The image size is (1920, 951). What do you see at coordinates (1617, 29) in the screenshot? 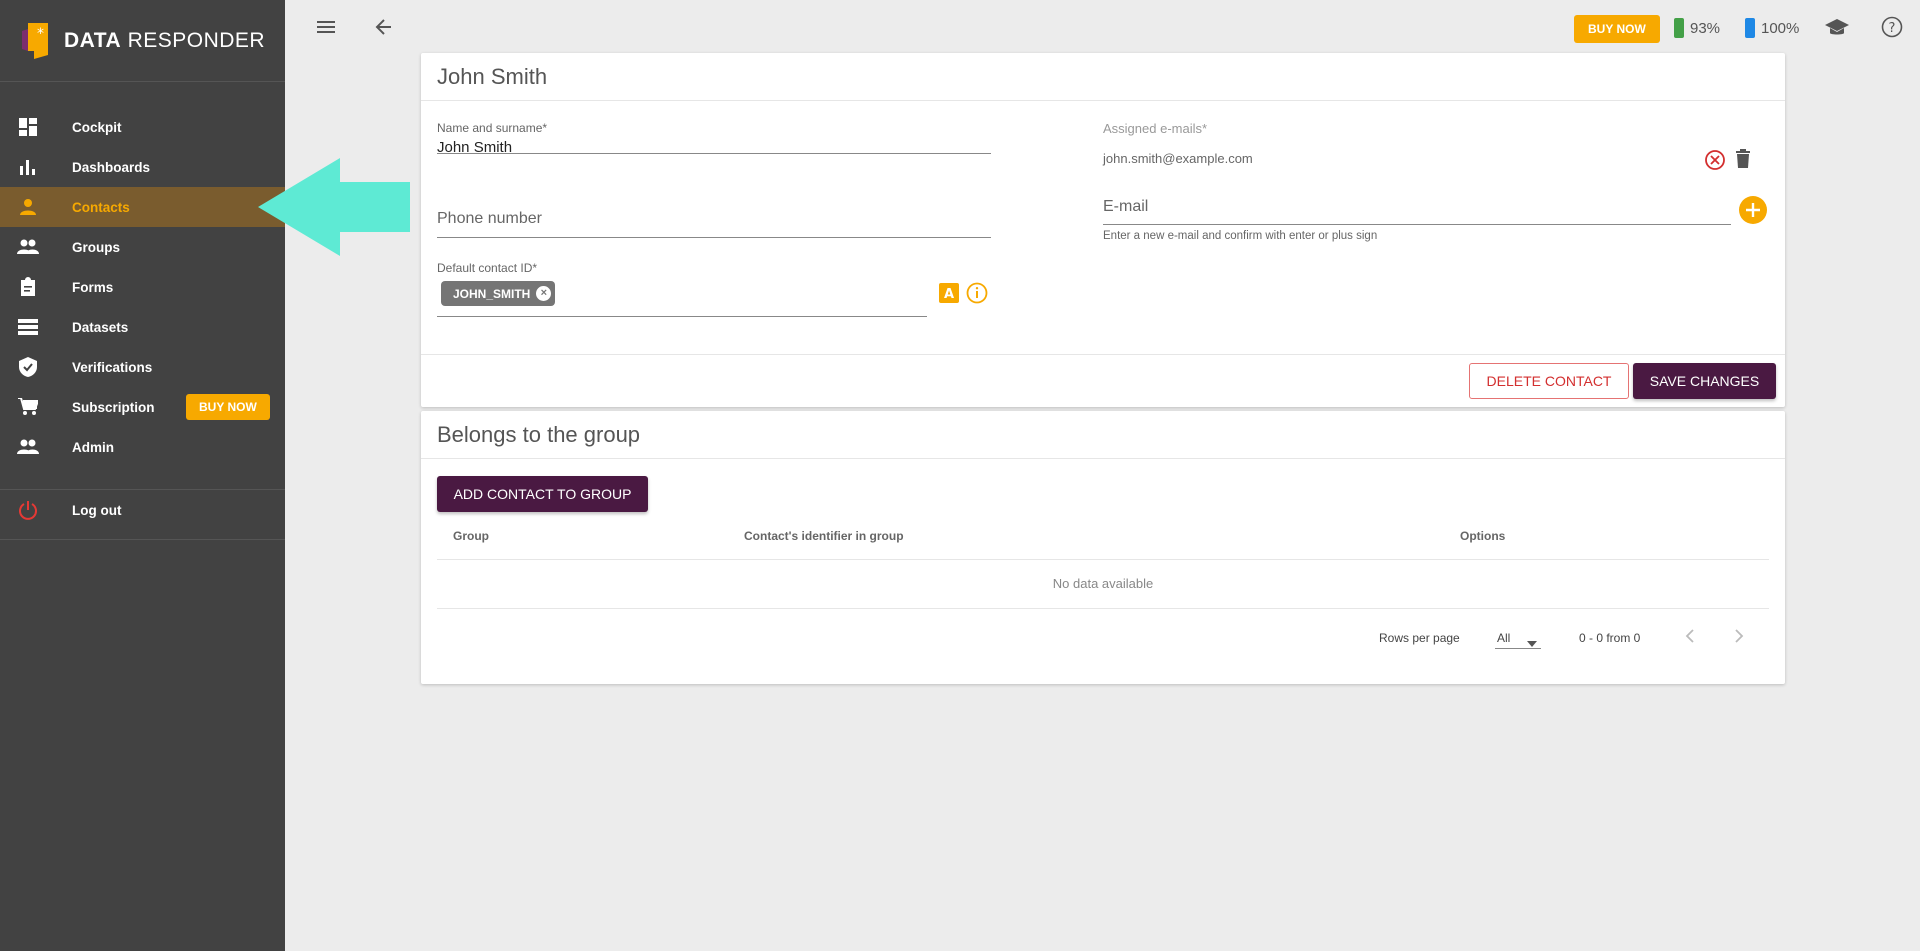
I see `topbar-buy-now-button: BUY NOW` at bounding box center [1617, 29].